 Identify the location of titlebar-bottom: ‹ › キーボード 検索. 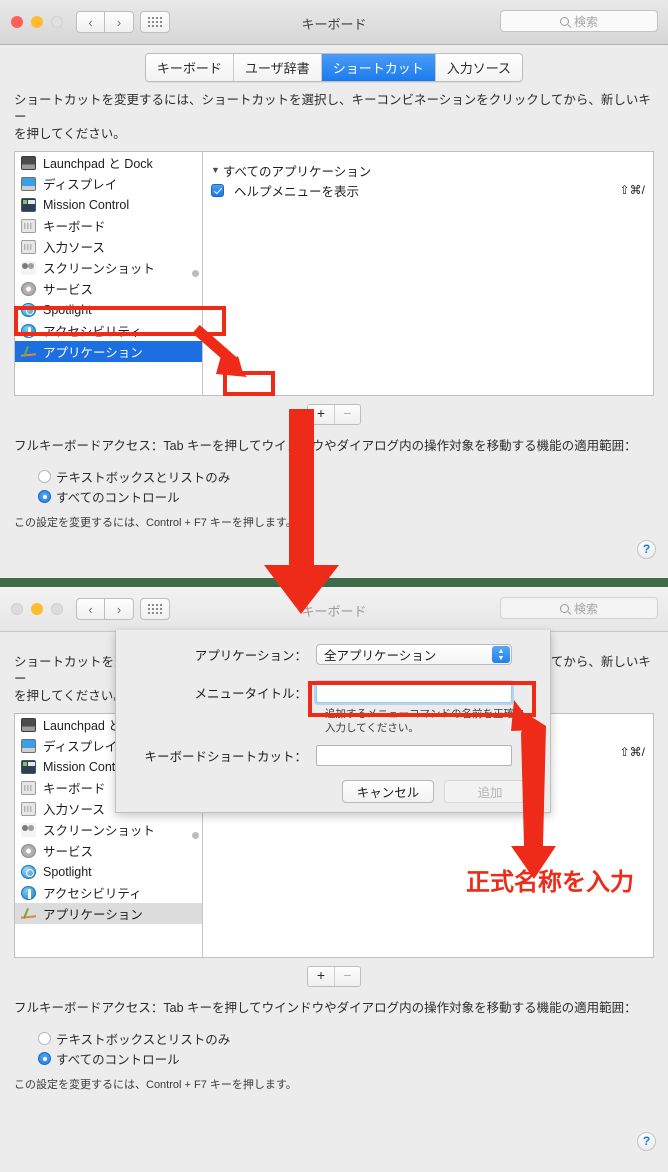
(334, 609).